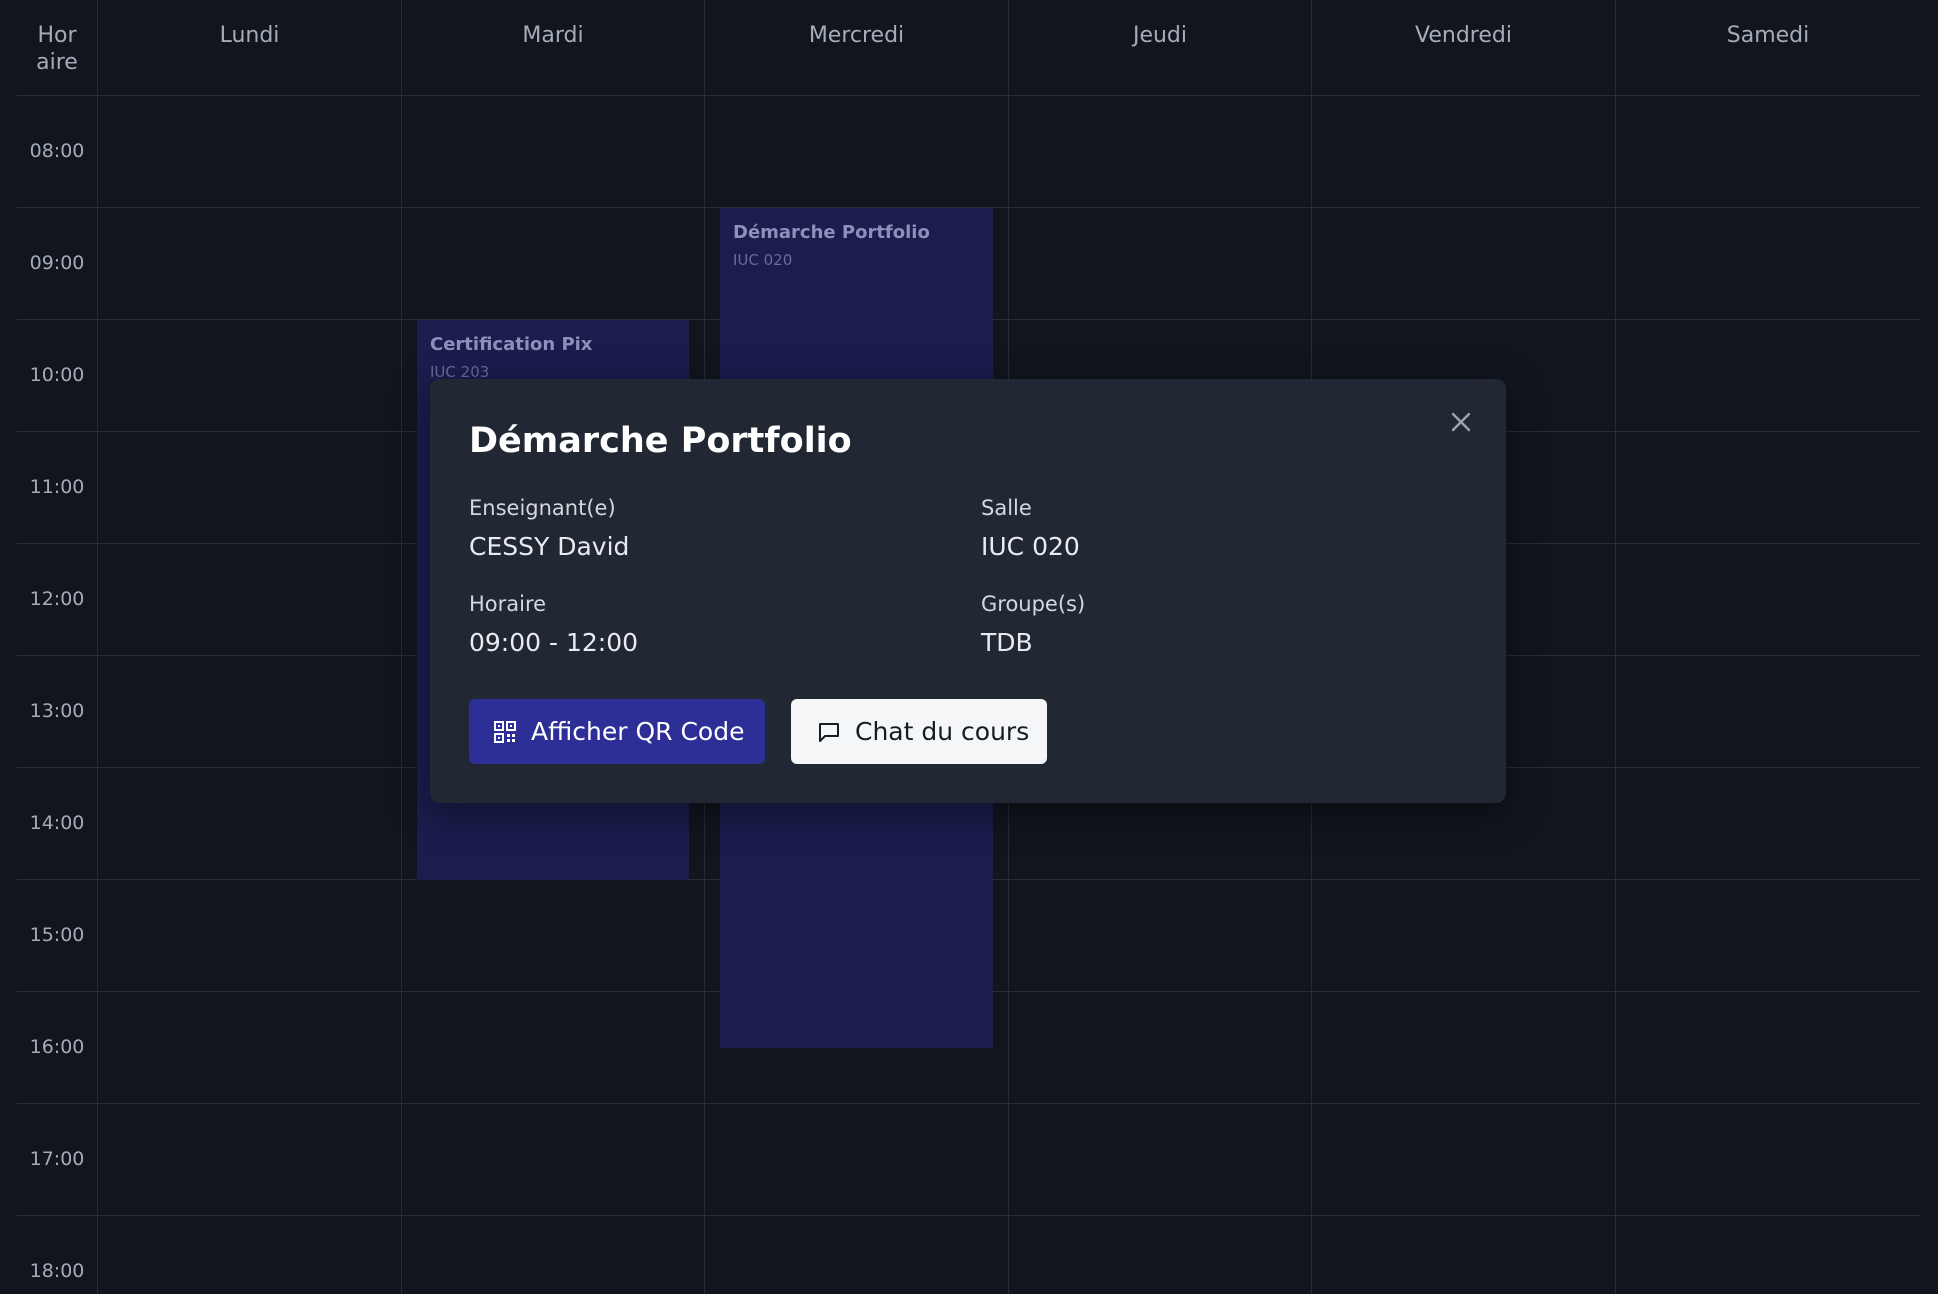  What do you see at coordinates (1007, 642) in the screenshot?
I see `groups-value: TDB` at bounding box center [1007, 642].